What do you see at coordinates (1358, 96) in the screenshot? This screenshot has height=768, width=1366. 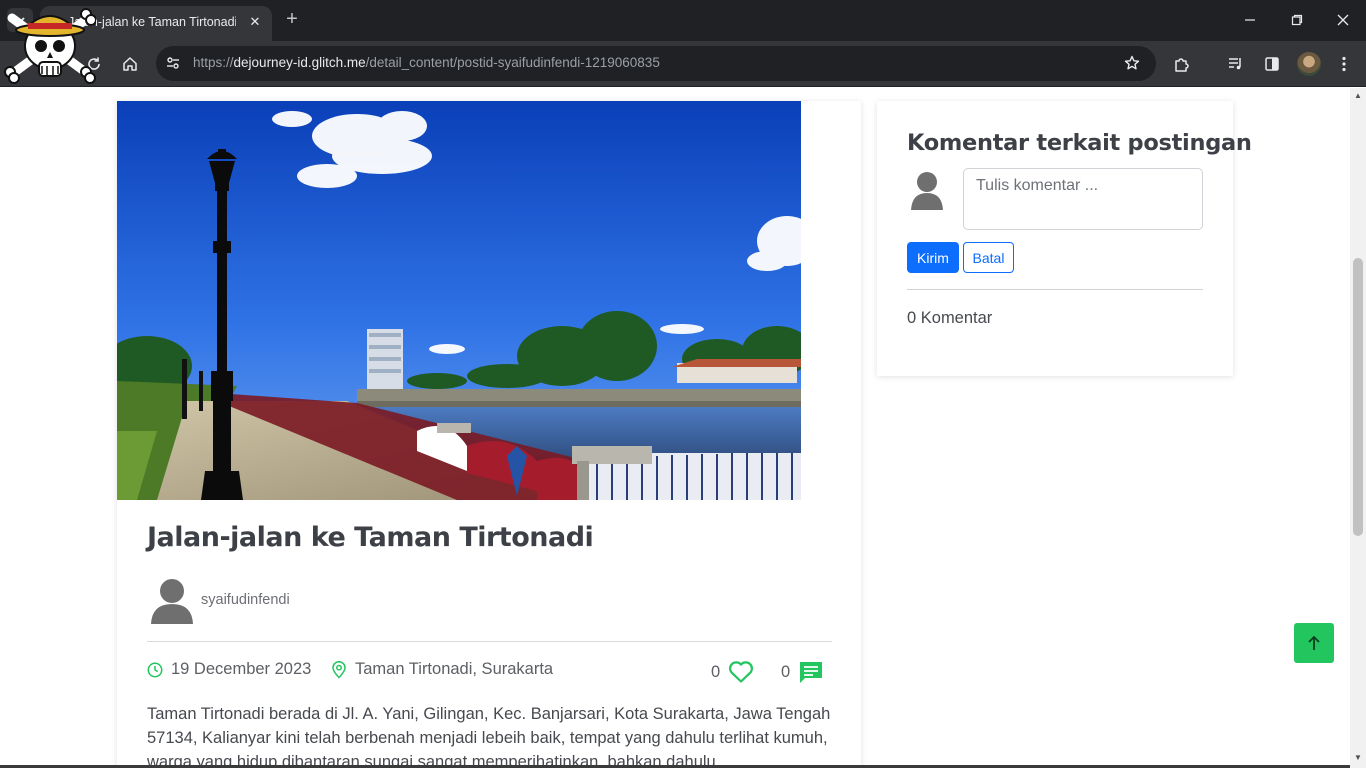 I see `scroll-up-arrow-icon: ▲` at bounding box center [1358, 96].